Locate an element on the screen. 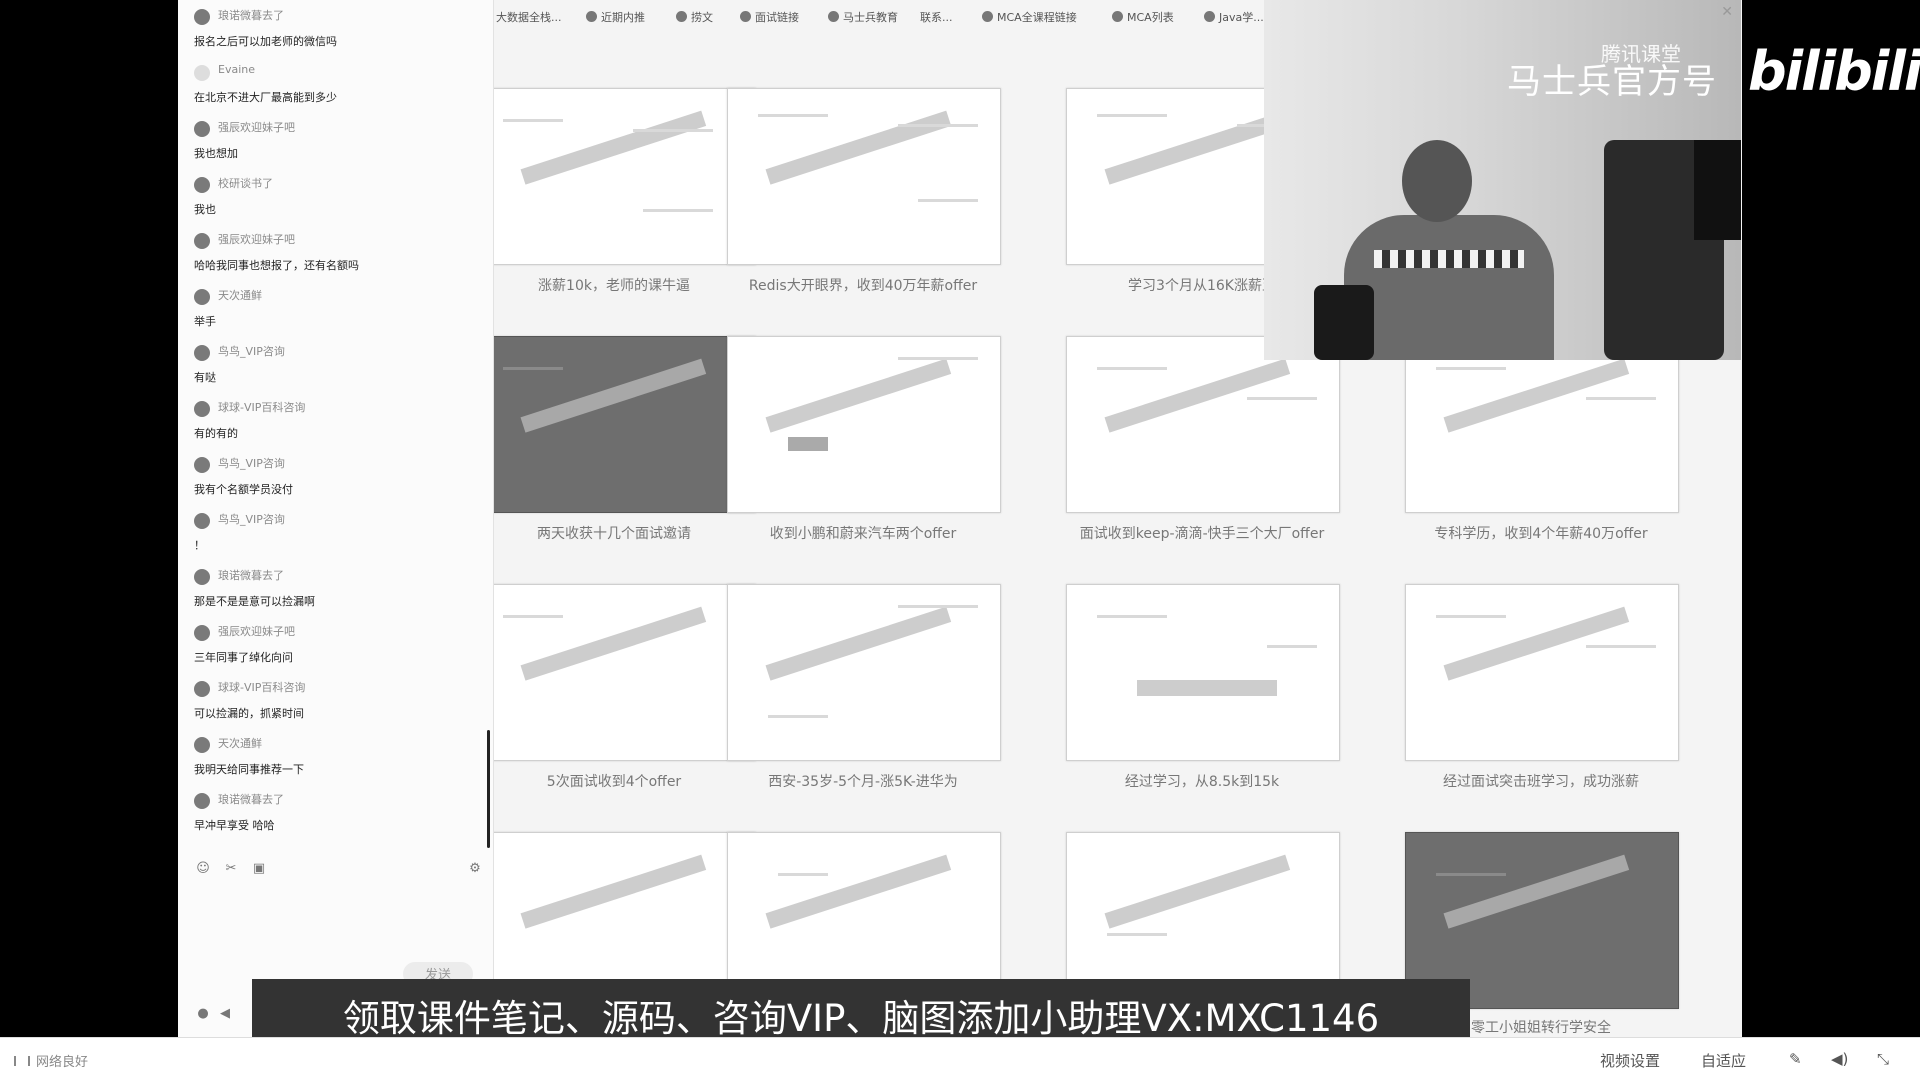  scissors-icon: ✂ is located at coordinates (231, 869).